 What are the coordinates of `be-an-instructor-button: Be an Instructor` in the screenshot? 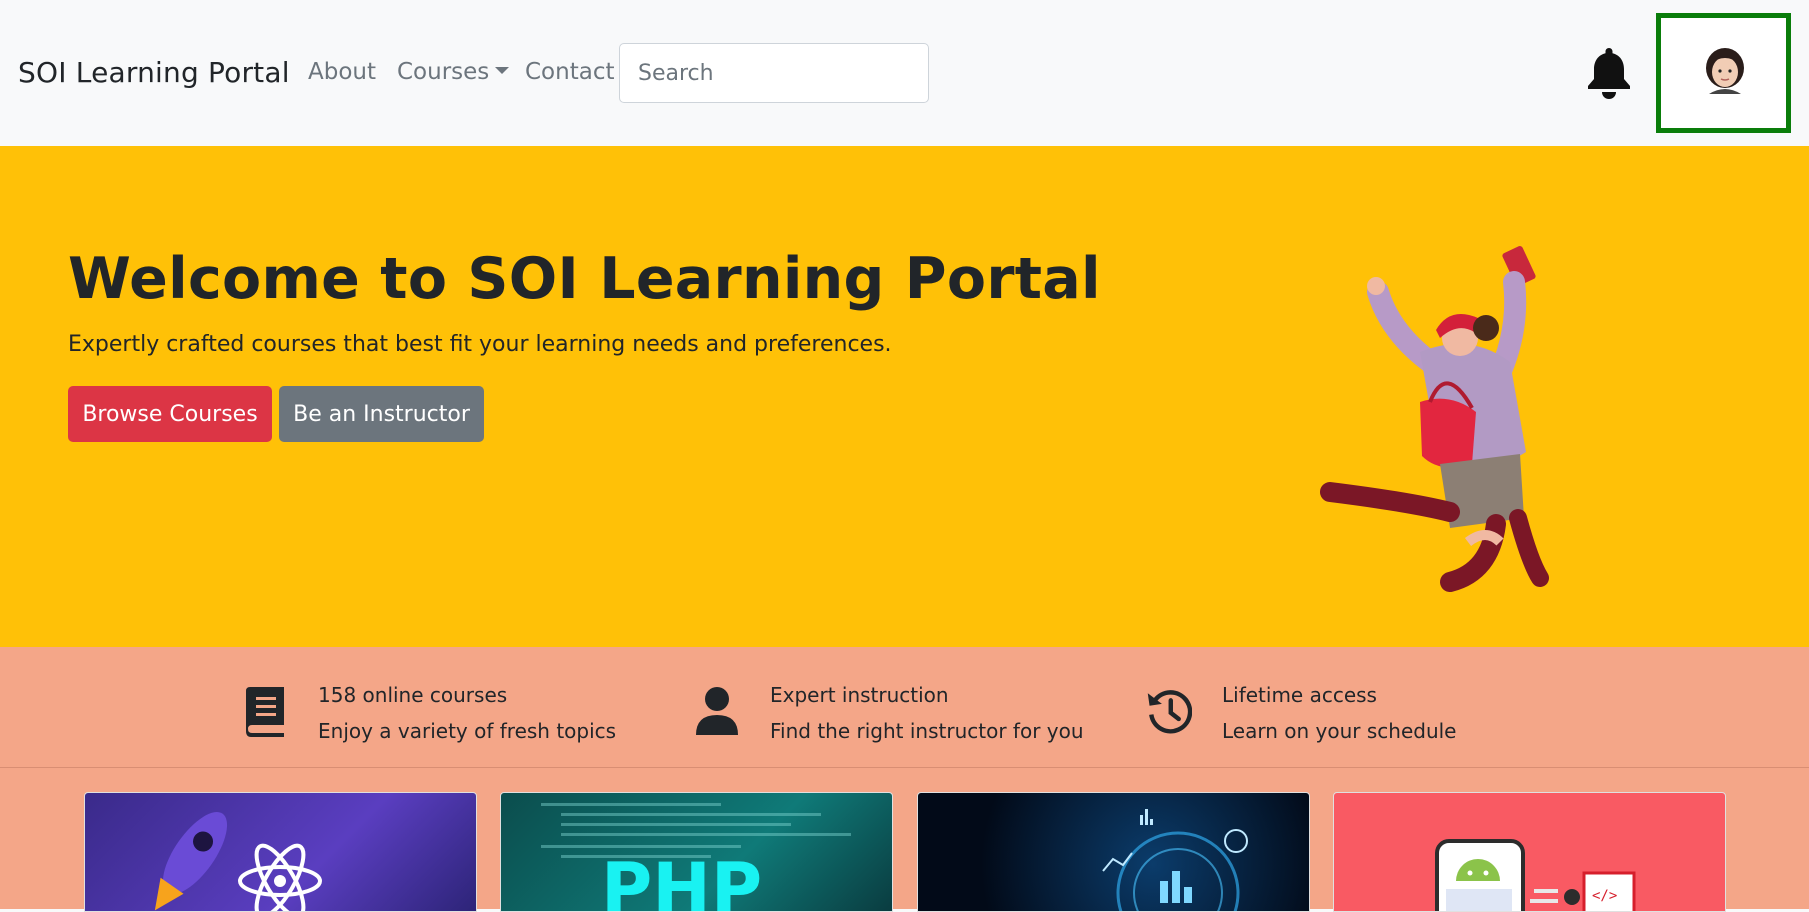 It's located at (381, 414).